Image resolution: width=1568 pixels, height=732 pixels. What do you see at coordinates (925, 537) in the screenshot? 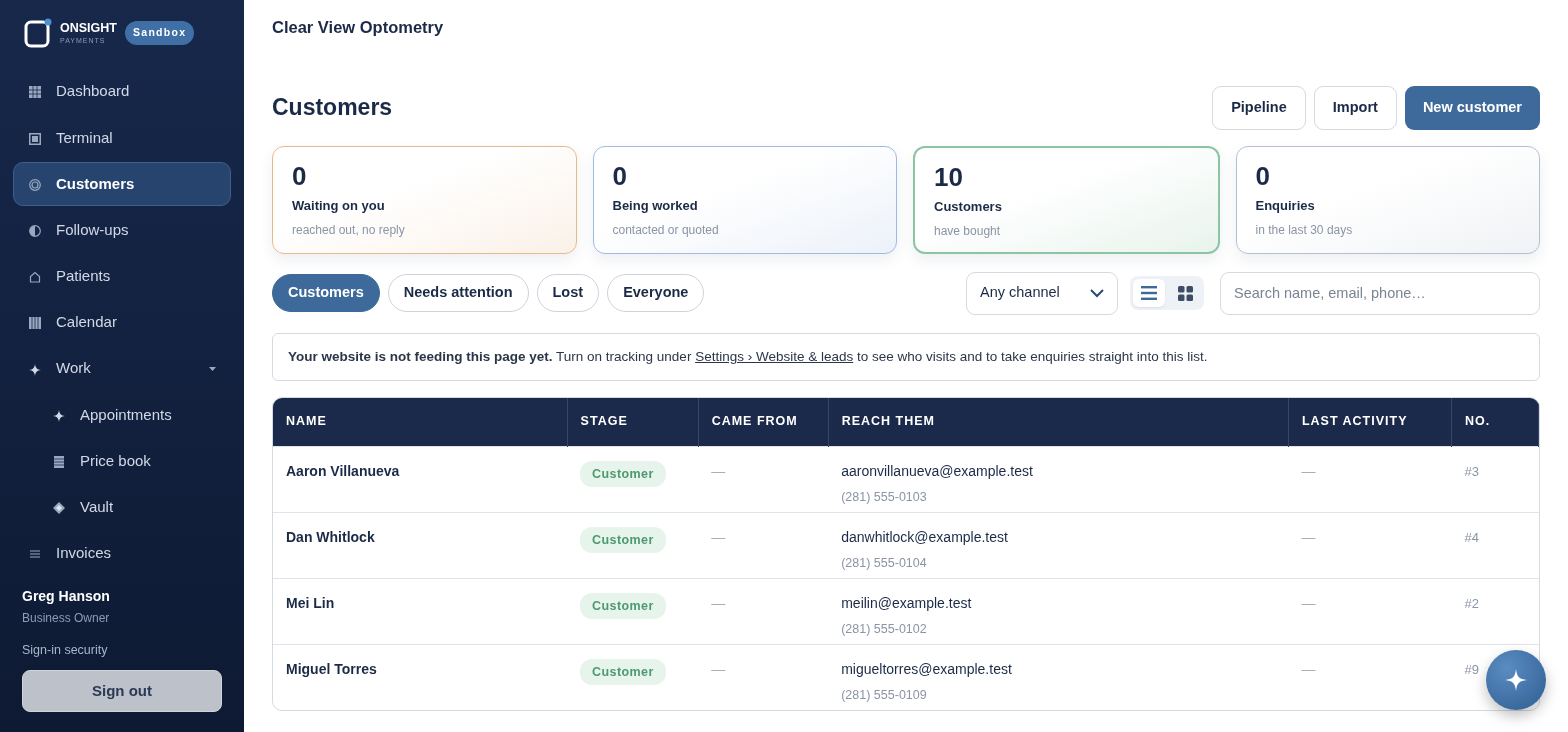
I see `email-text: danwhitlock@example.test` at bounding box center [925, 537].